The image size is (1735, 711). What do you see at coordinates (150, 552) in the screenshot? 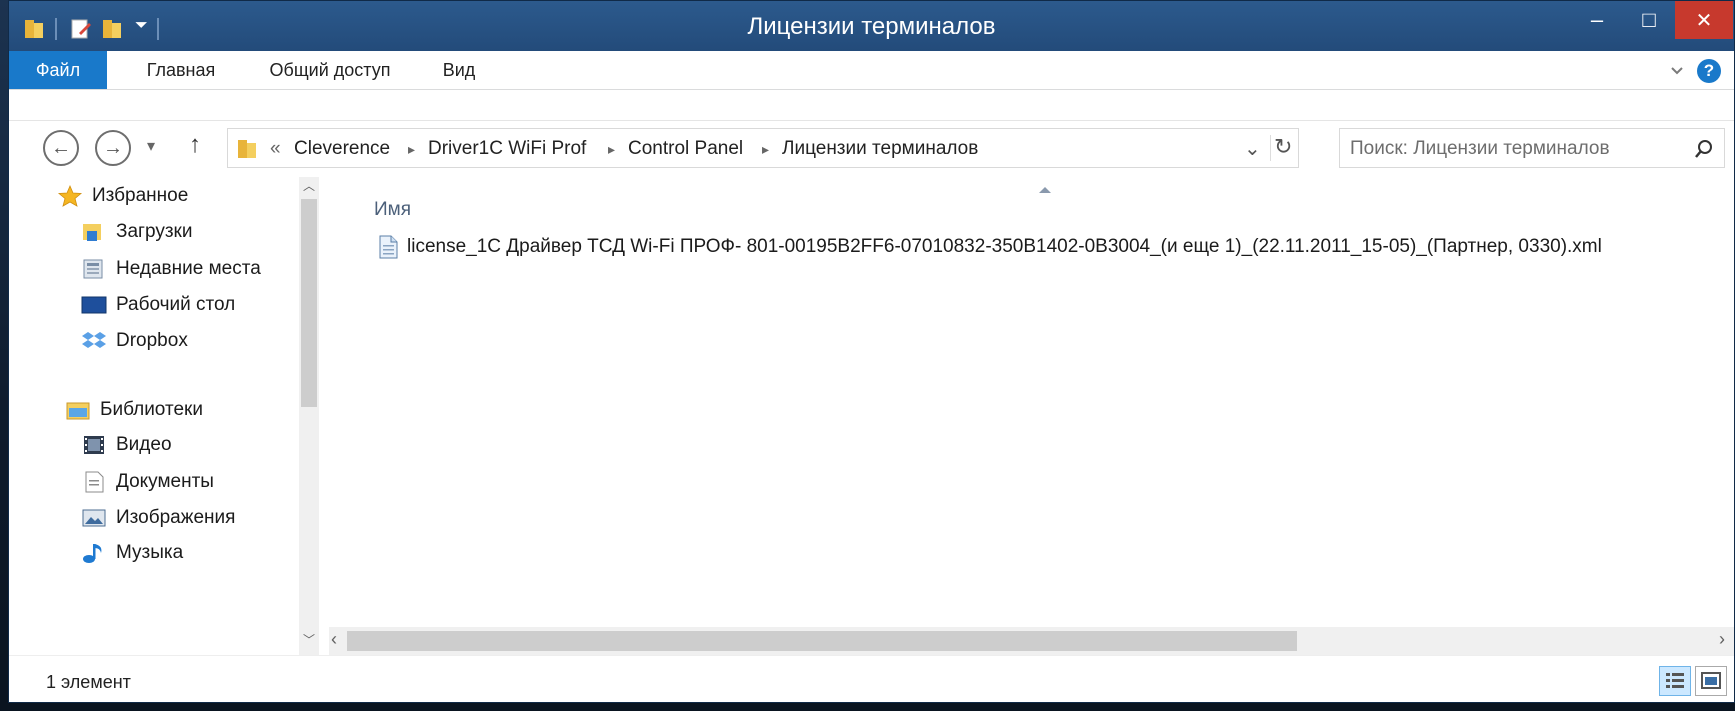
I see `nav-item-label: Музыка` at bounding box center [150, 552].